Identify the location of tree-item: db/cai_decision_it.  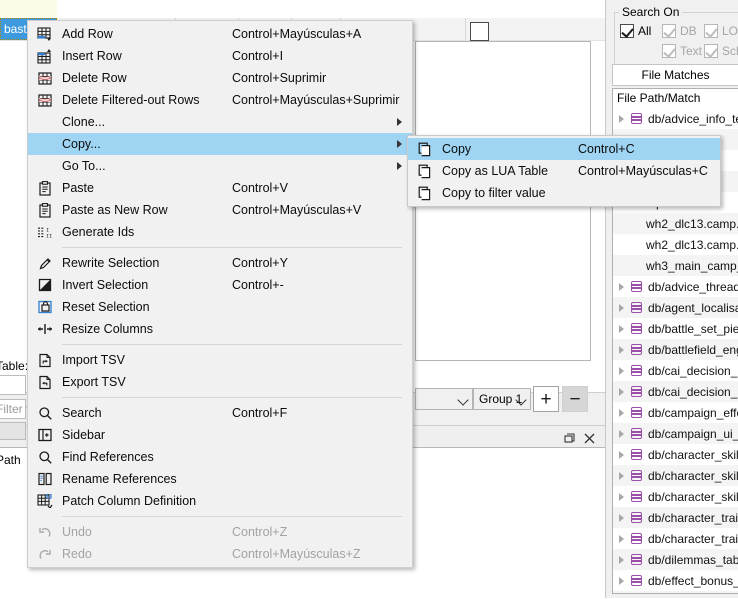
(675, 370).